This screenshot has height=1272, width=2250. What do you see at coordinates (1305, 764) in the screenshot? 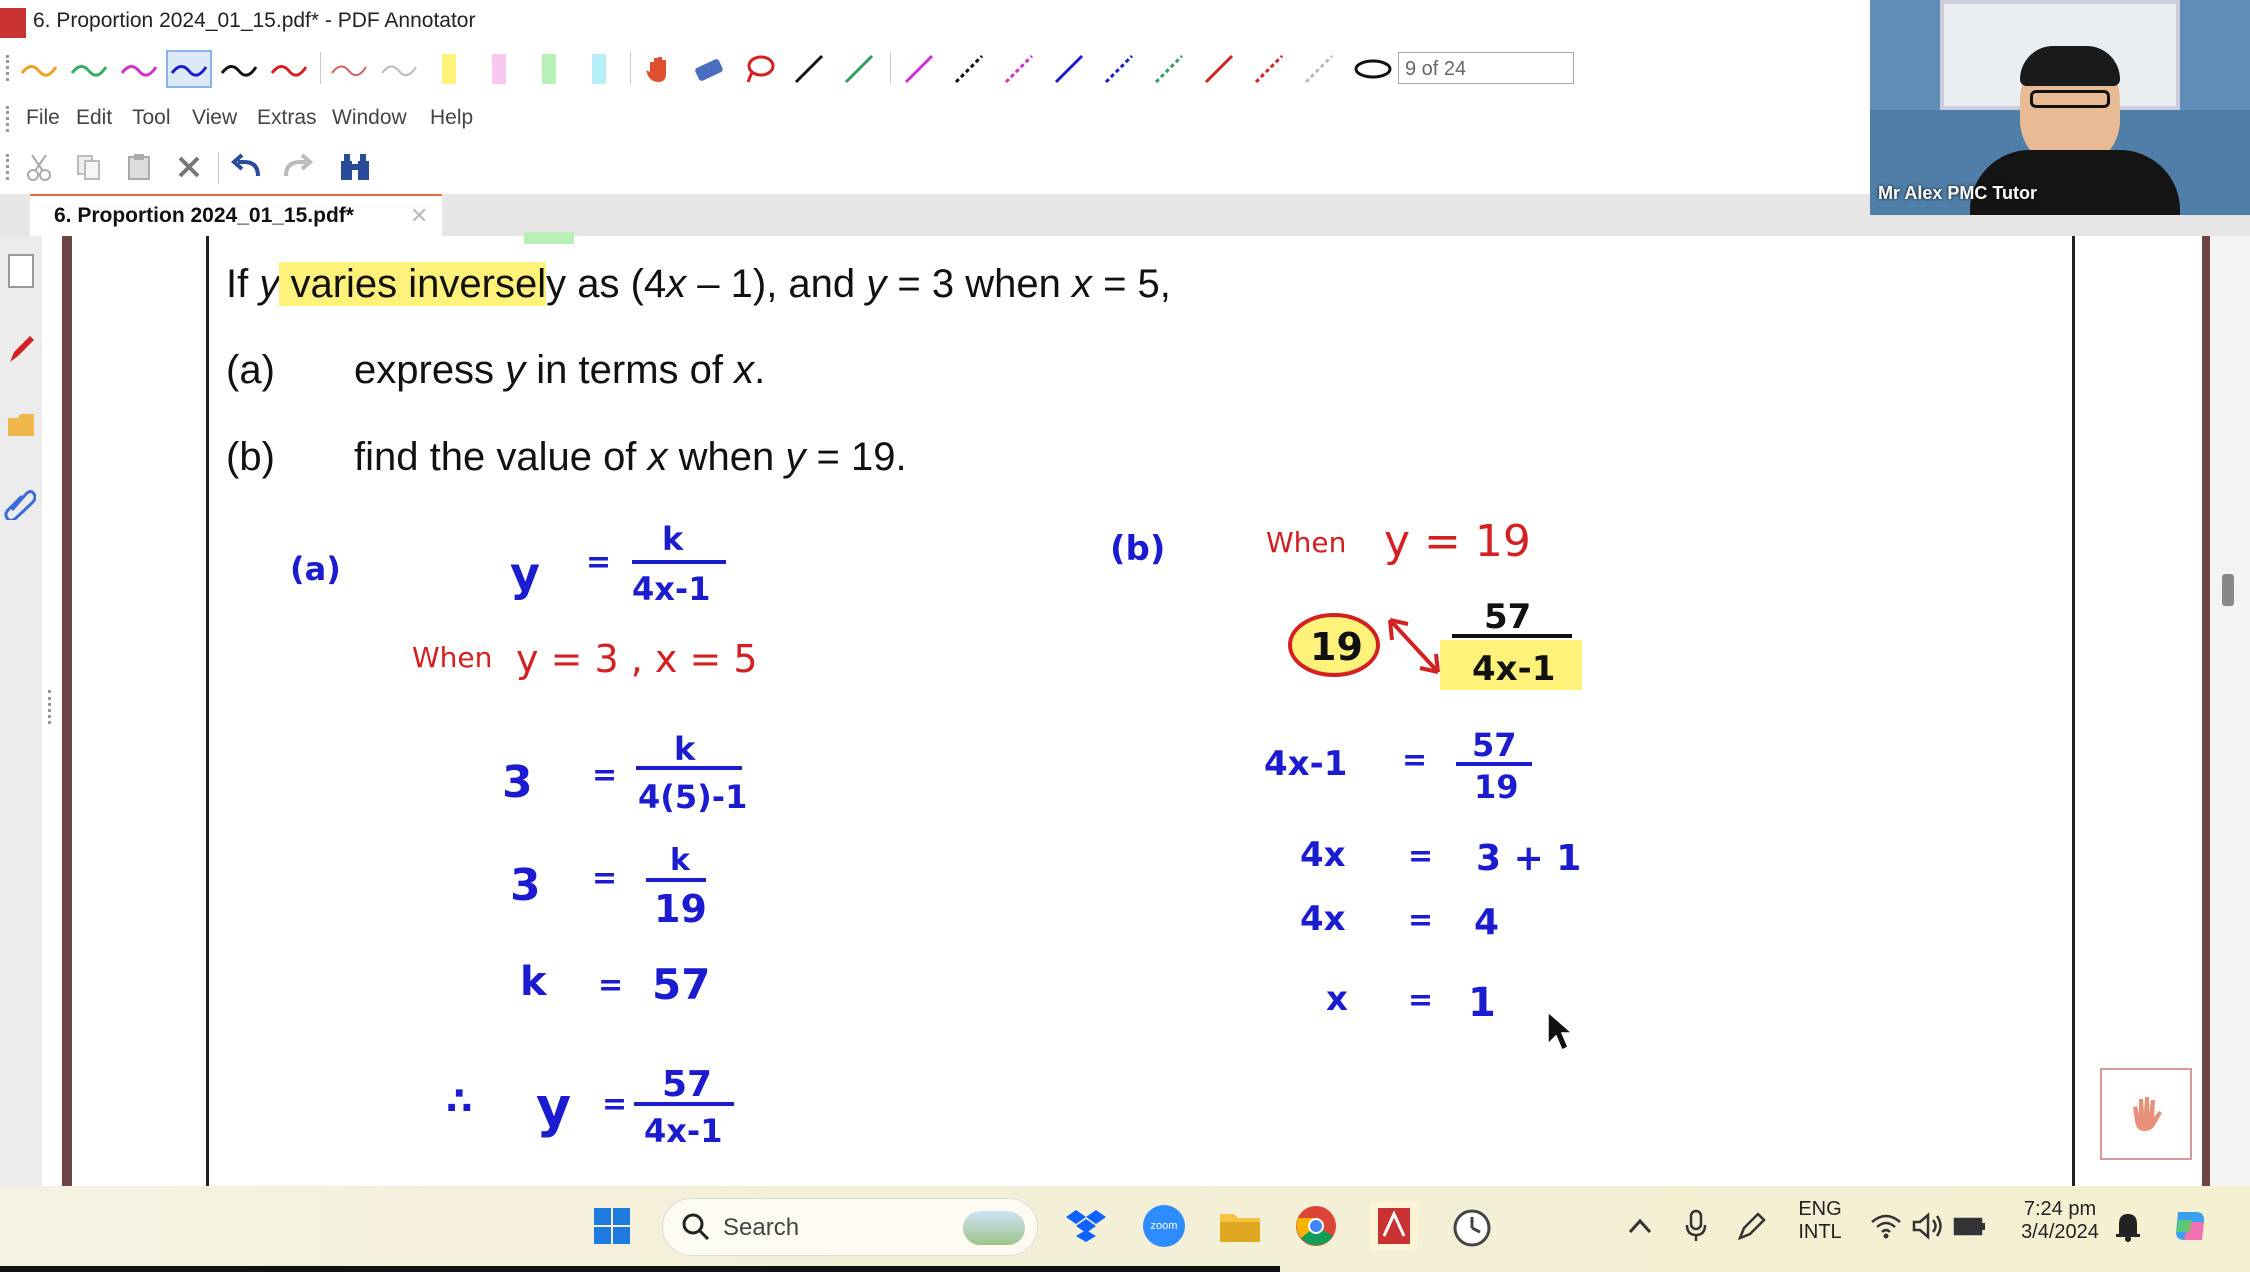
I see `hw-lhs: 4x-1` at bounding box center [1305, 764].